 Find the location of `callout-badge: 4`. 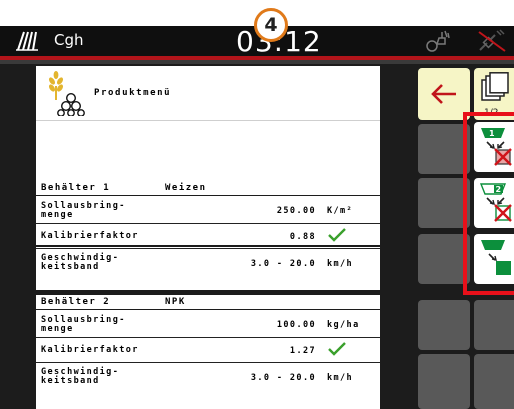

callout-badge: 4 is located at coordinates (271, 25).